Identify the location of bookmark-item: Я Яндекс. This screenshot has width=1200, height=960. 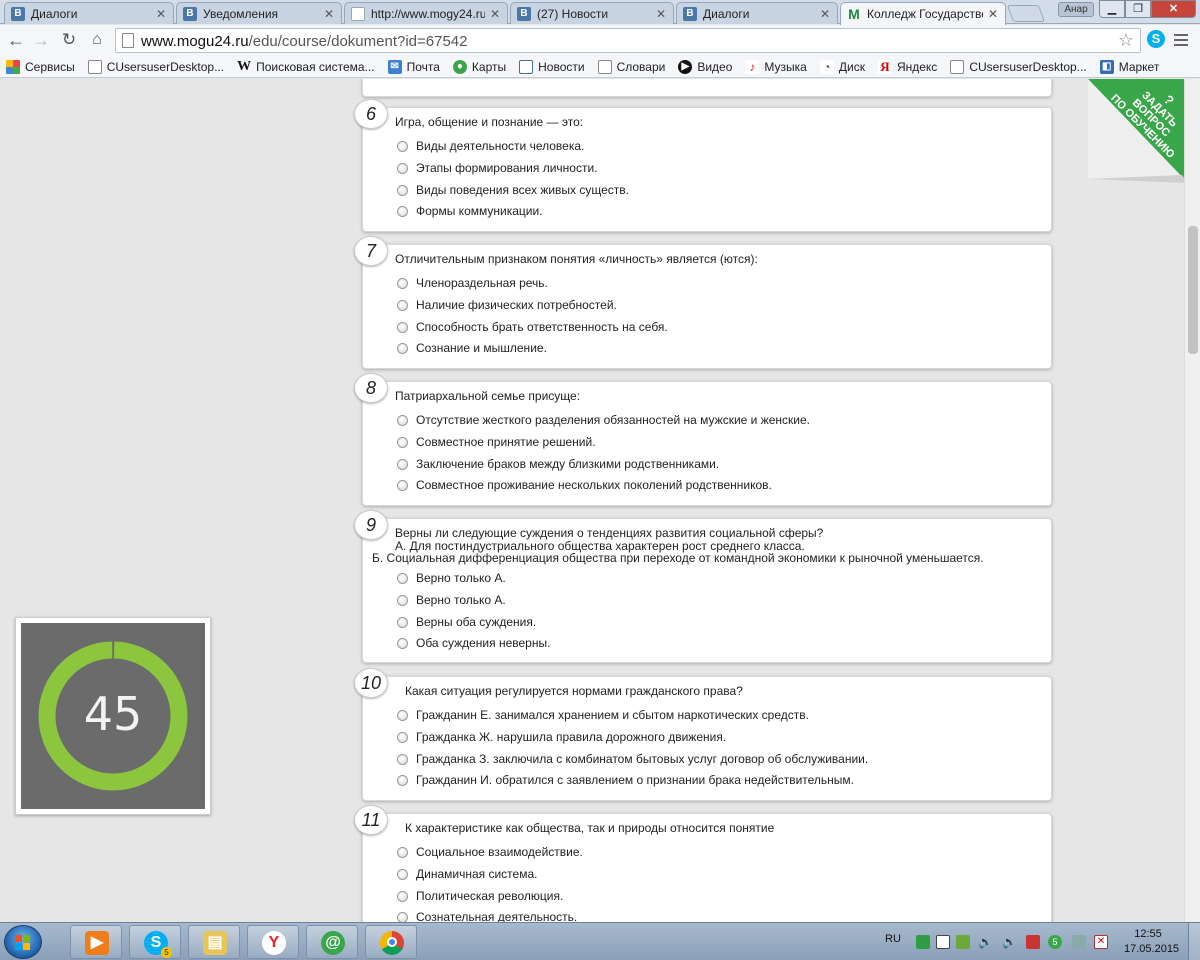
(907, 66).